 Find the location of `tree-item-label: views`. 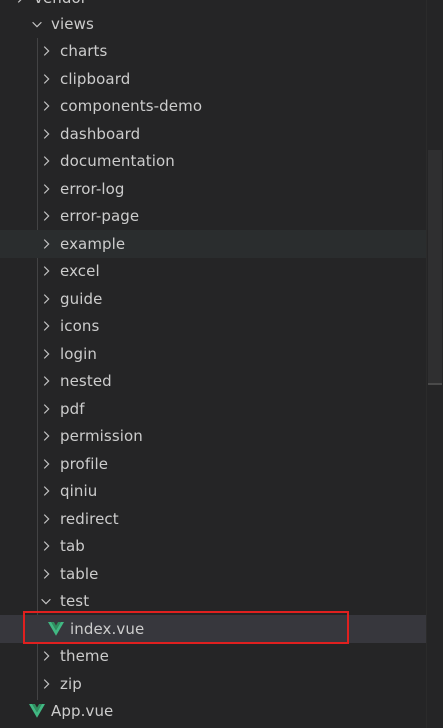

tree-item-label: views is located at coordinates (72, 23).